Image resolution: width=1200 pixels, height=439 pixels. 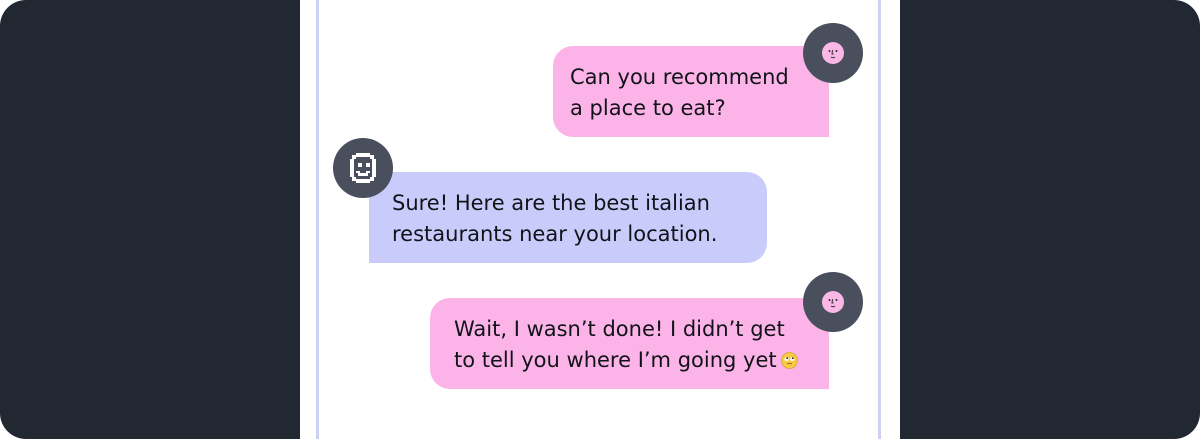 I want to click on message-line: Can you recommend, so click(x=679, y=77).